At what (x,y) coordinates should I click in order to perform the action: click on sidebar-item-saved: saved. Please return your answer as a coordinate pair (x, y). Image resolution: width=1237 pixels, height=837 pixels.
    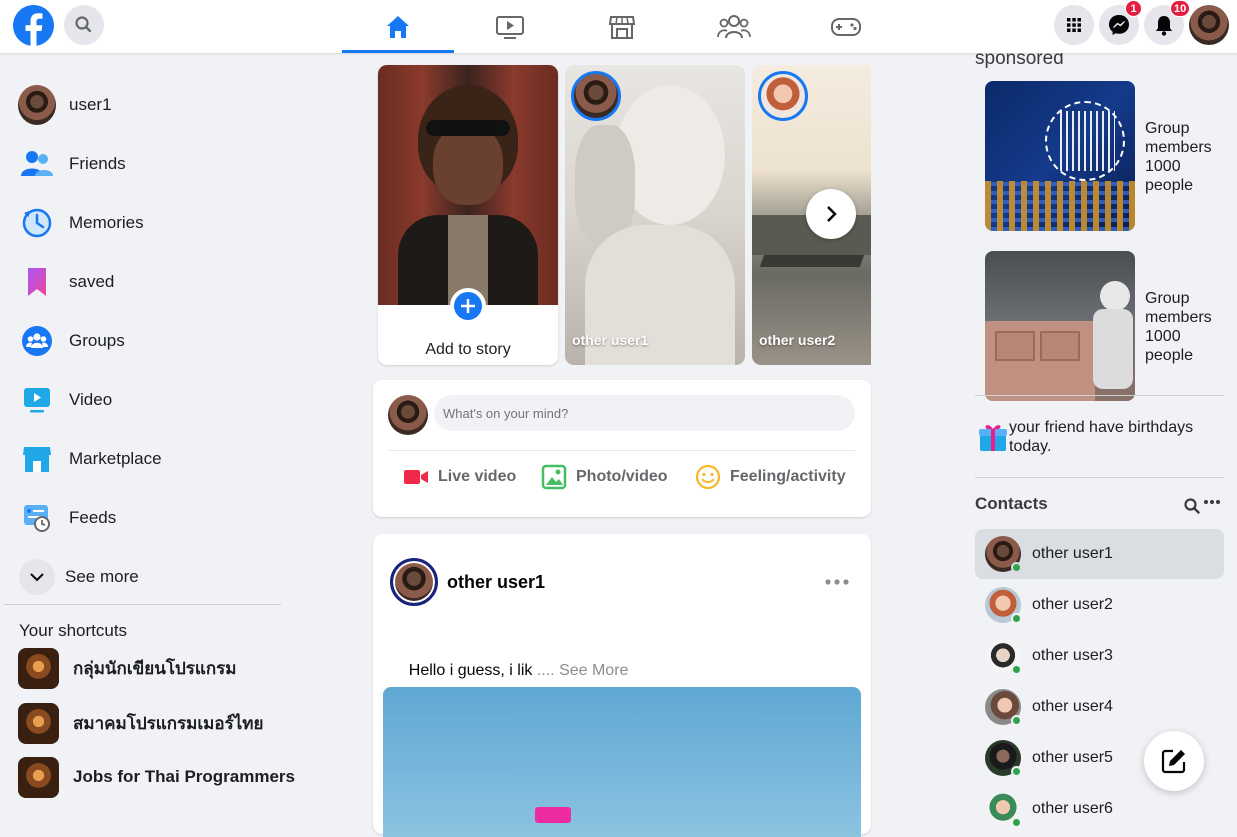
    Looking at the image, I should click on (66, 282).